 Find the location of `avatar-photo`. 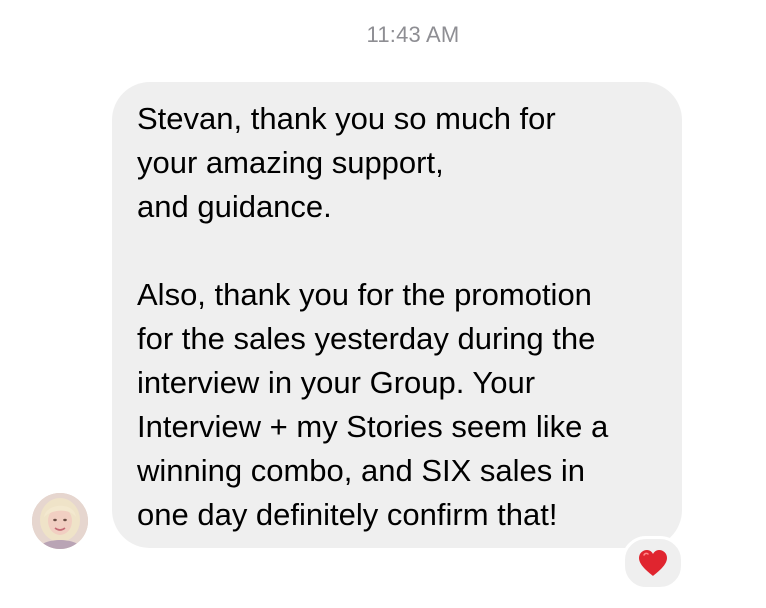

avatar-photo is located at coordinates (60, 521).